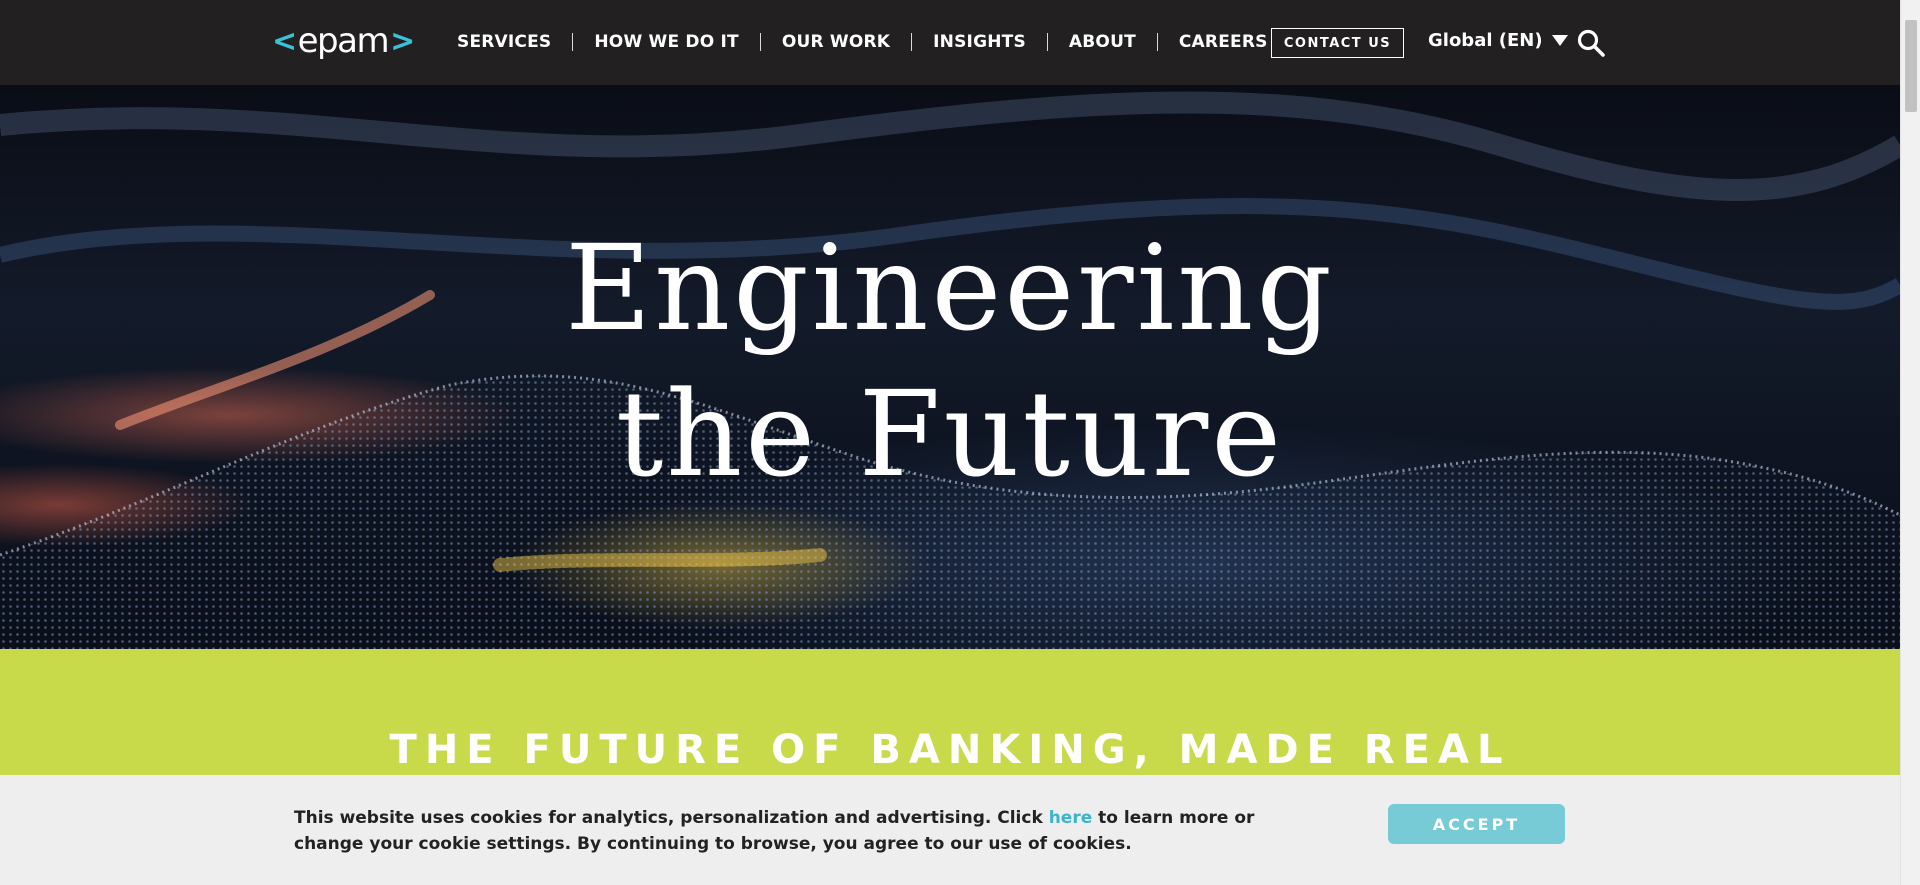  What do you see at coordinates (1910, 442) in the screenshot?
I see `page-scrollbar` at bounding box center [1910, 442].